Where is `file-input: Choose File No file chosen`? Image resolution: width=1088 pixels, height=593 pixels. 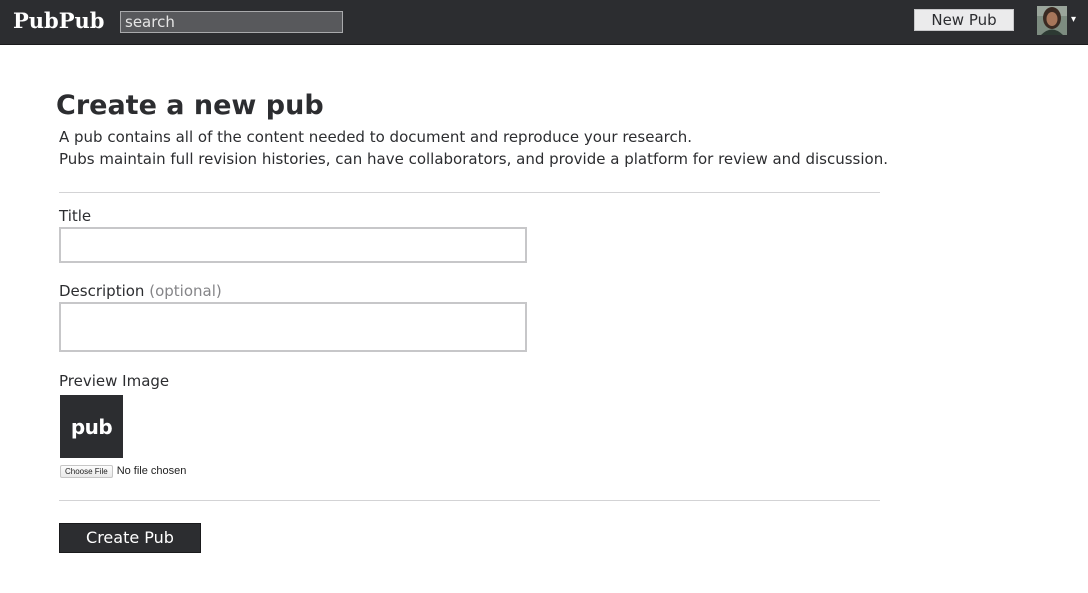 file-input: Choose File No file chosen is located at coordinates (123, 471).